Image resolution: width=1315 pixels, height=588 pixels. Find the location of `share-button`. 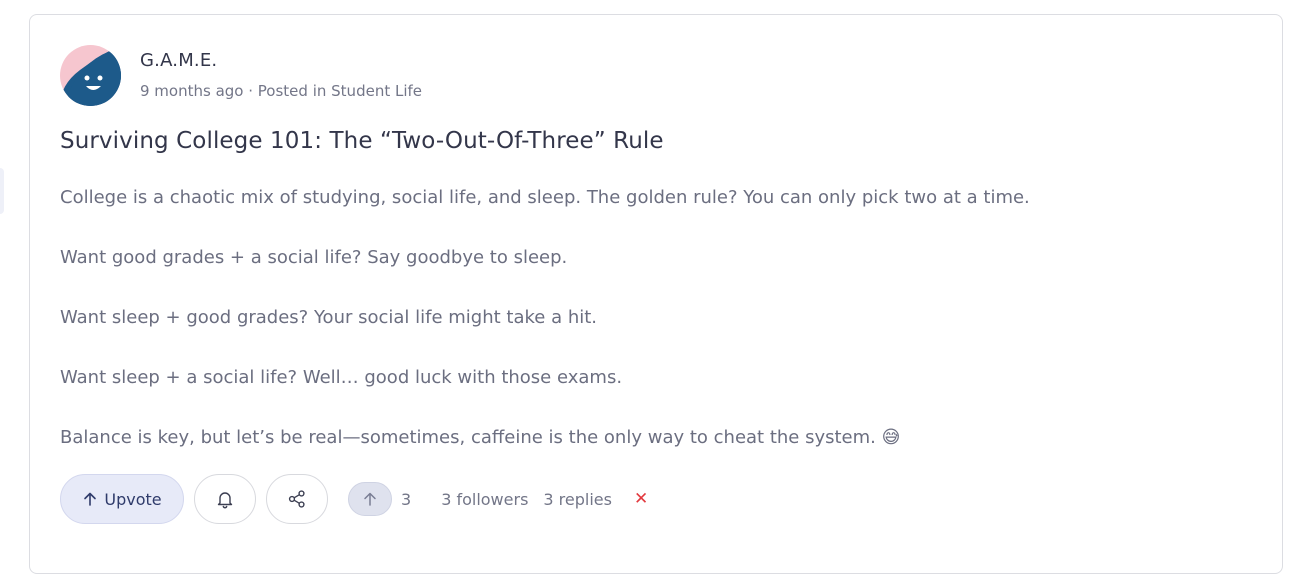

share-button is located at coordinates (297, 499).